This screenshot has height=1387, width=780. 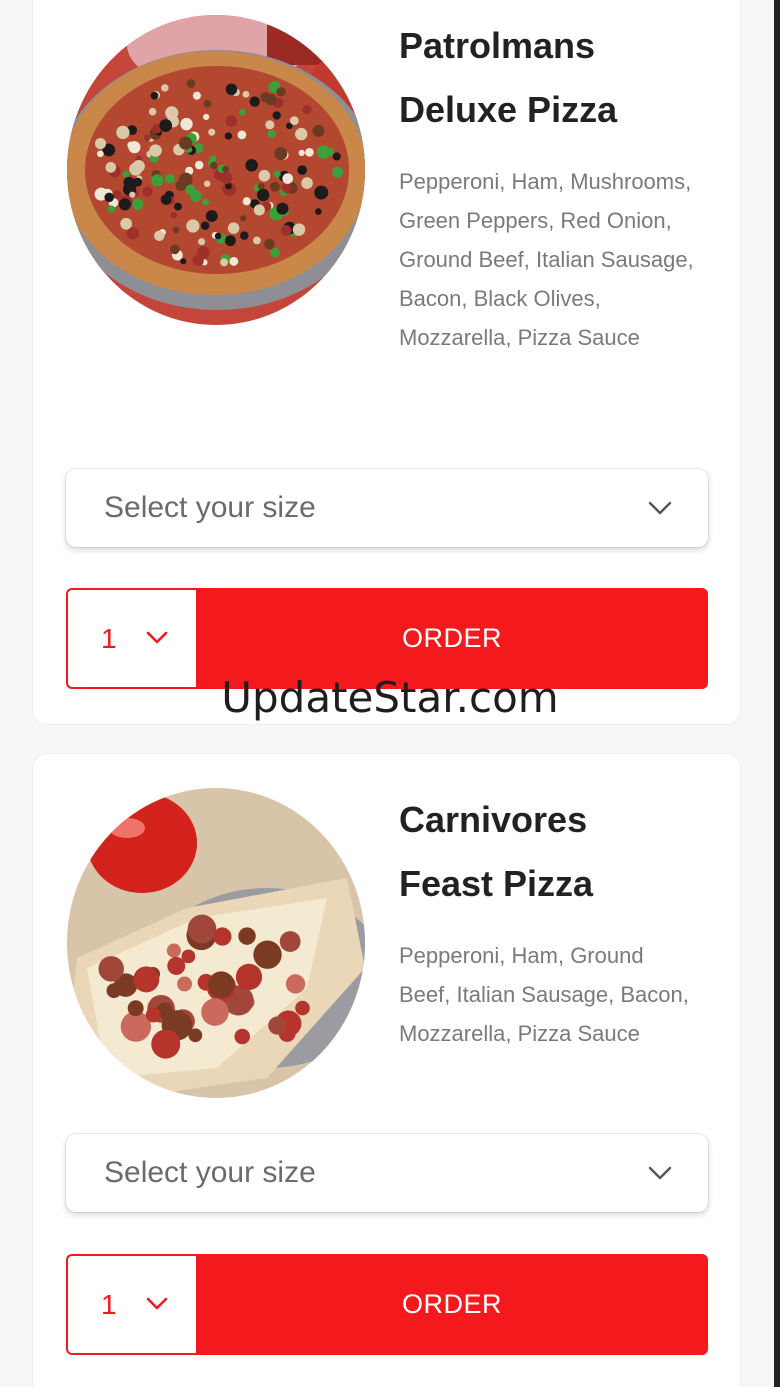 What do you see at coordinates (109, 1304) in the screenshot?
I see `quantity-value: 1` at bounding box center [109, 1304].